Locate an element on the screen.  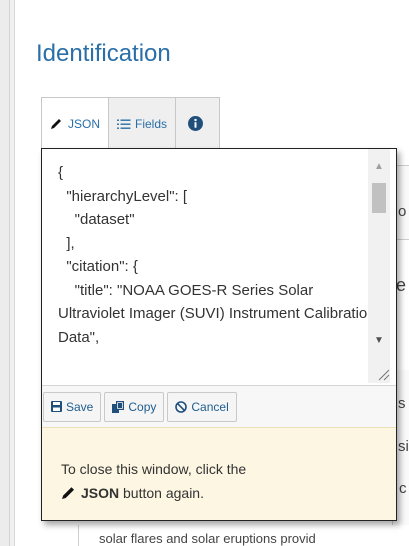
save-button: Save is located at coordinates (72, 406).